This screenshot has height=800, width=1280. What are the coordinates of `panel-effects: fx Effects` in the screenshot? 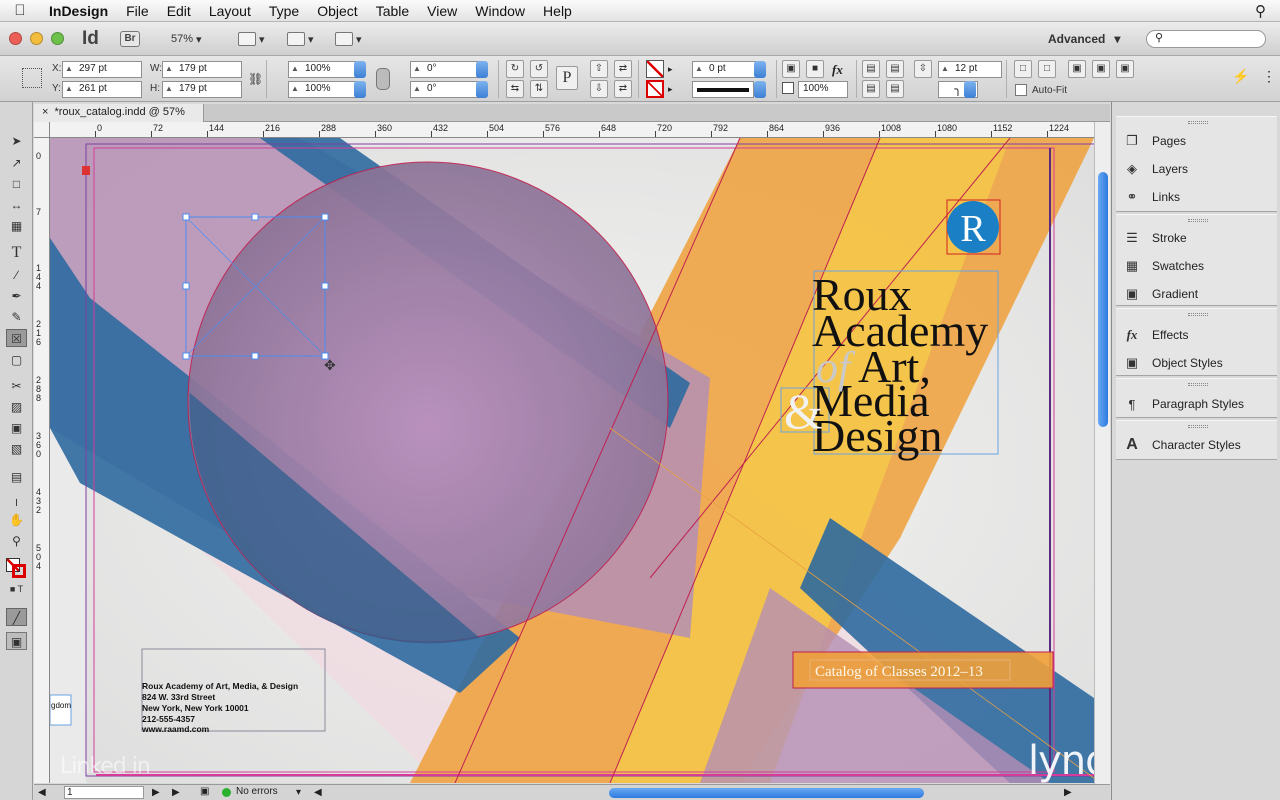 It's located at (1155, 335).